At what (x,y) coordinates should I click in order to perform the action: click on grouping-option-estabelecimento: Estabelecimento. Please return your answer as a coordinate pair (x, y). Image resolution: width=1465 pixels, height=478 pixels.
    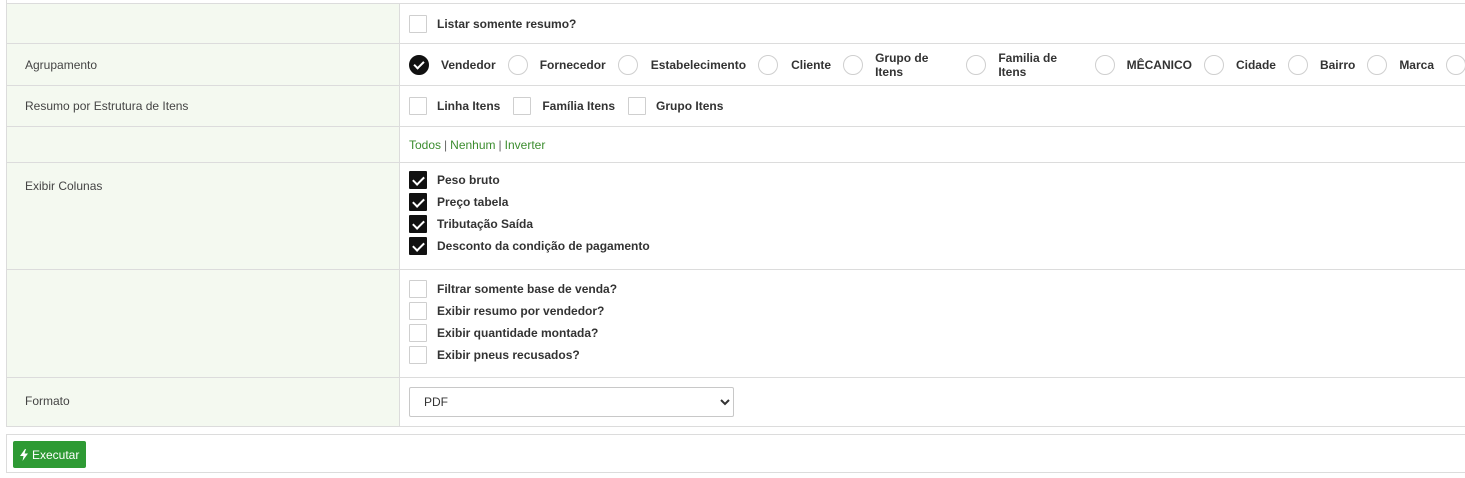
    Looking at the image, I should click on (682, 64).